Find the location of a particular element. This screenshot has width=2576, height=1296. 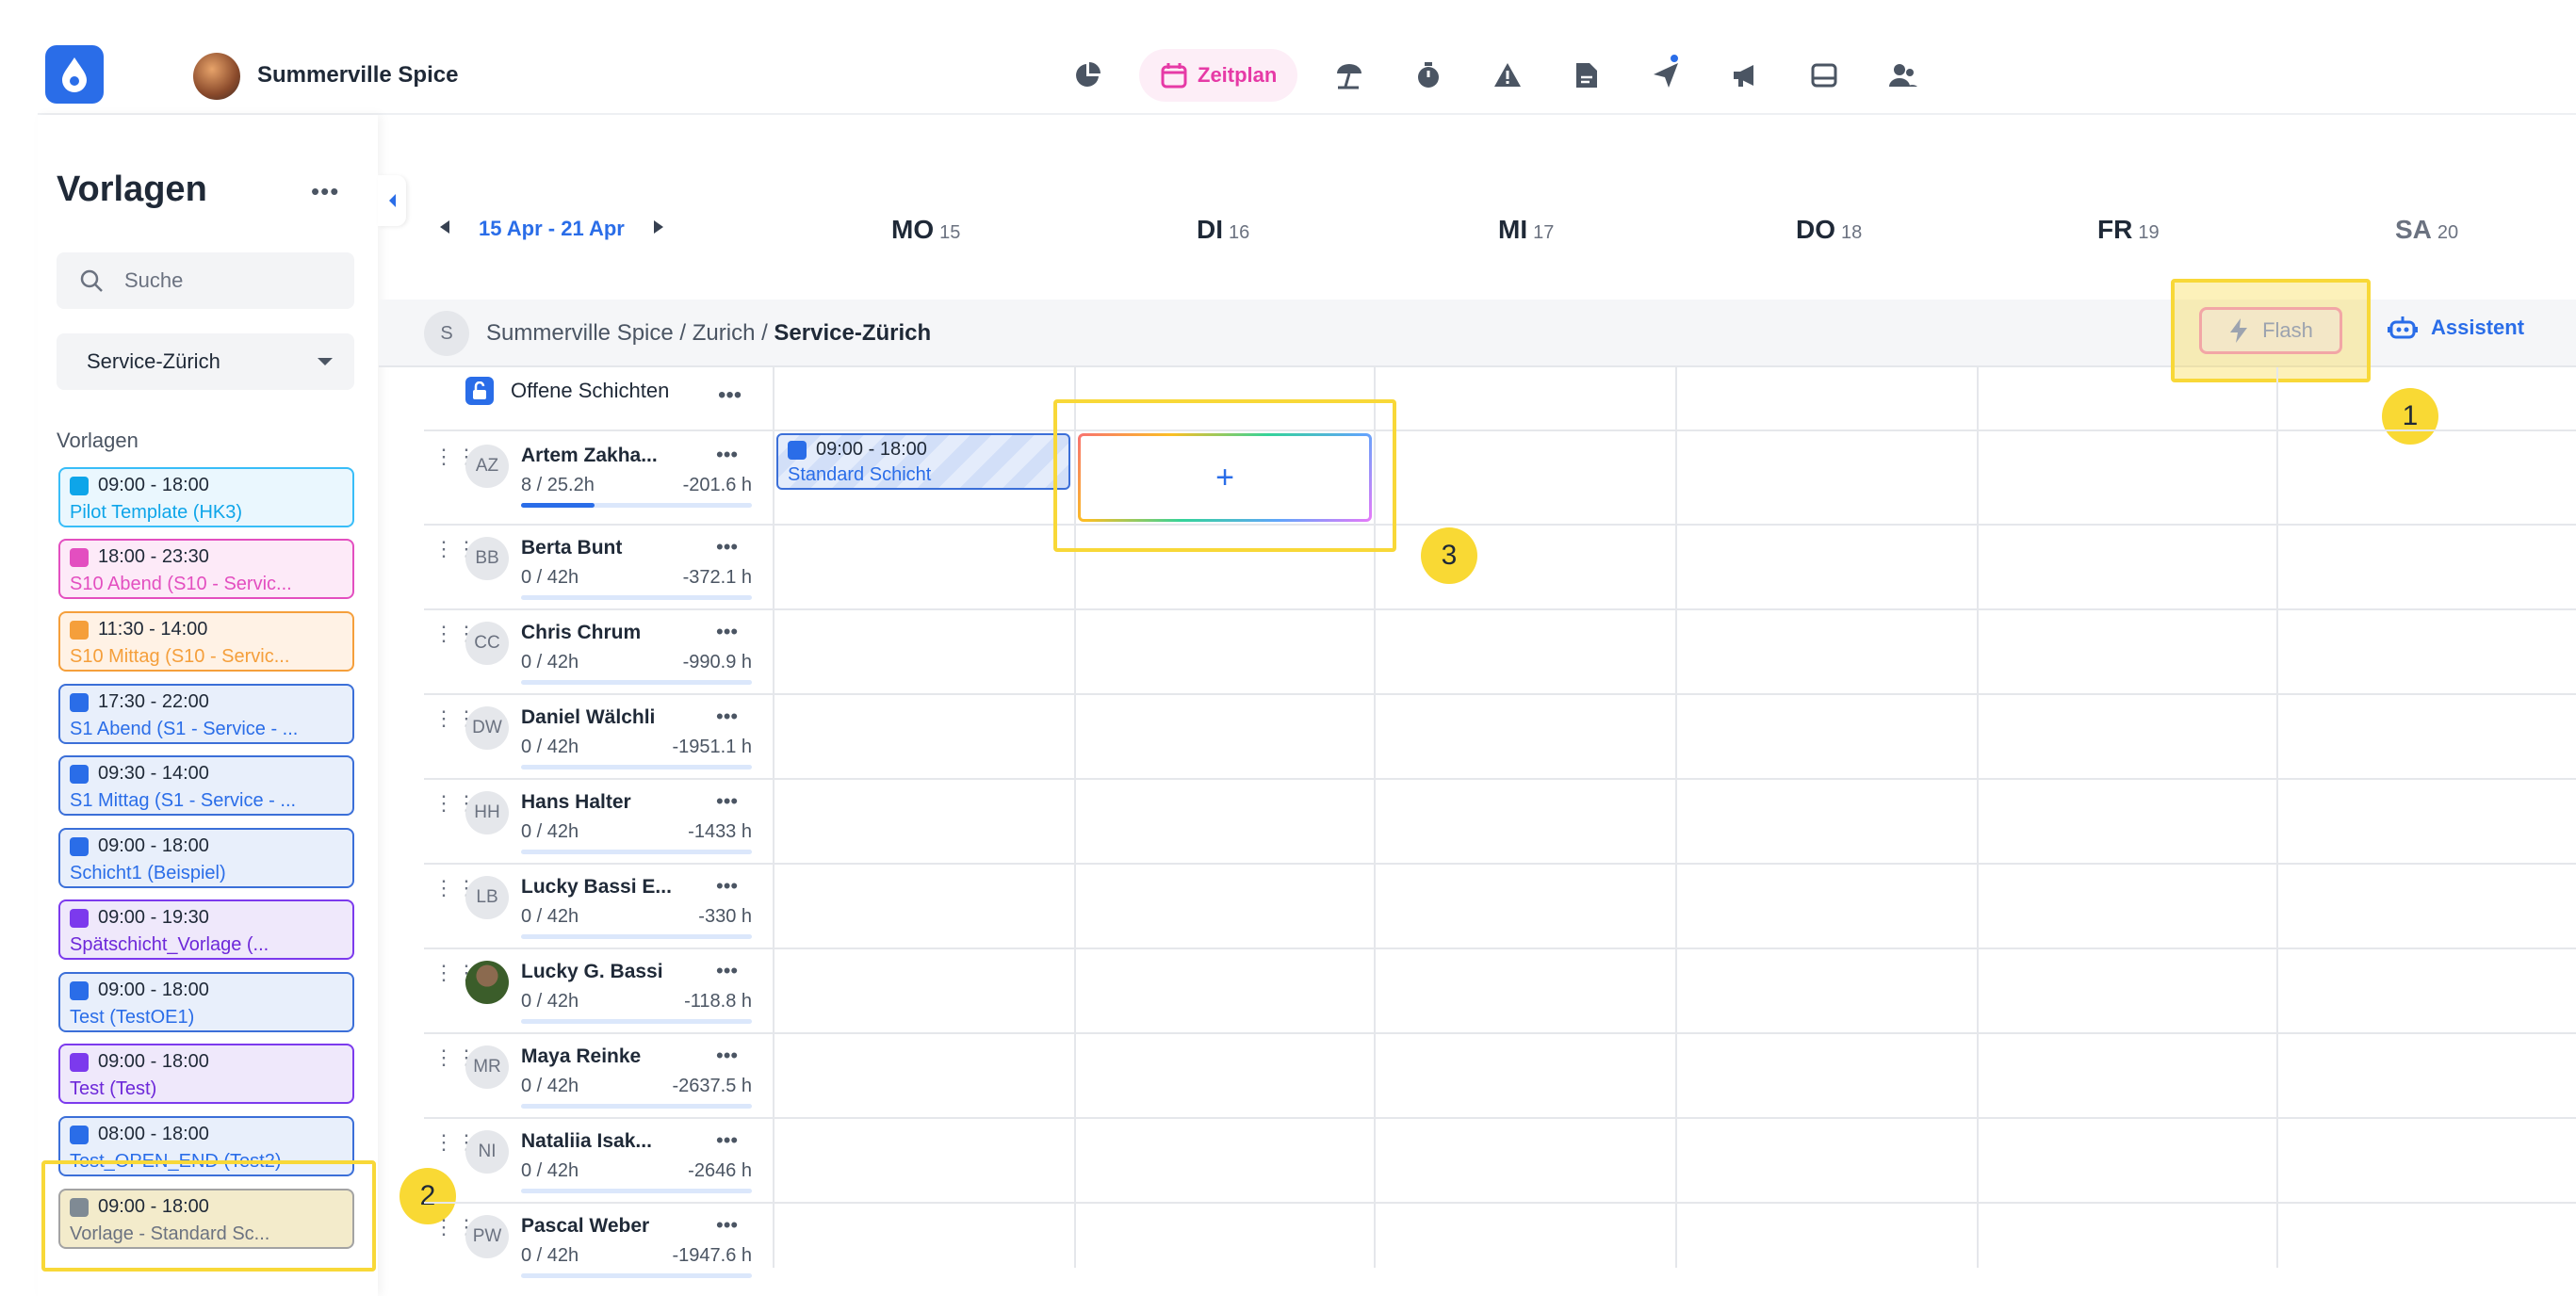

inbox-icon is located at coordinates (1824, 75).